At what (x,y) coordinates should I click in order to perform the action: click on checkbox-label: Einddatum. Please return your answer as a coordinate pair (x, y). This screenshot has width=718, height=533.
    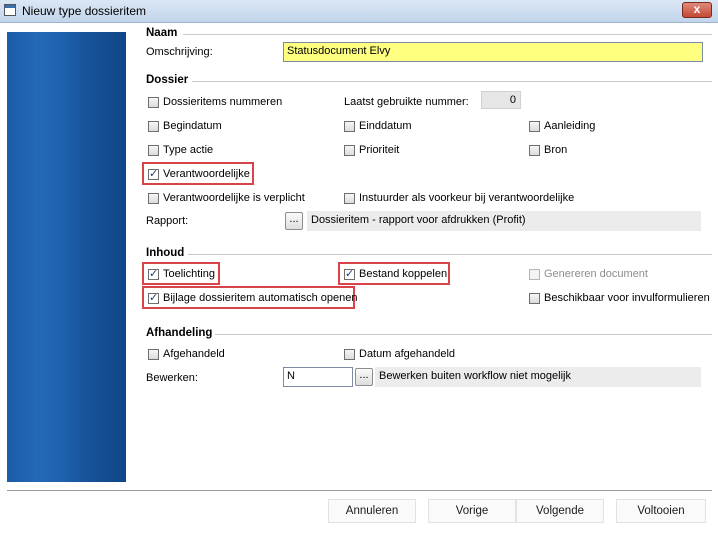
    Looking at the image, I should click on (385, 126).